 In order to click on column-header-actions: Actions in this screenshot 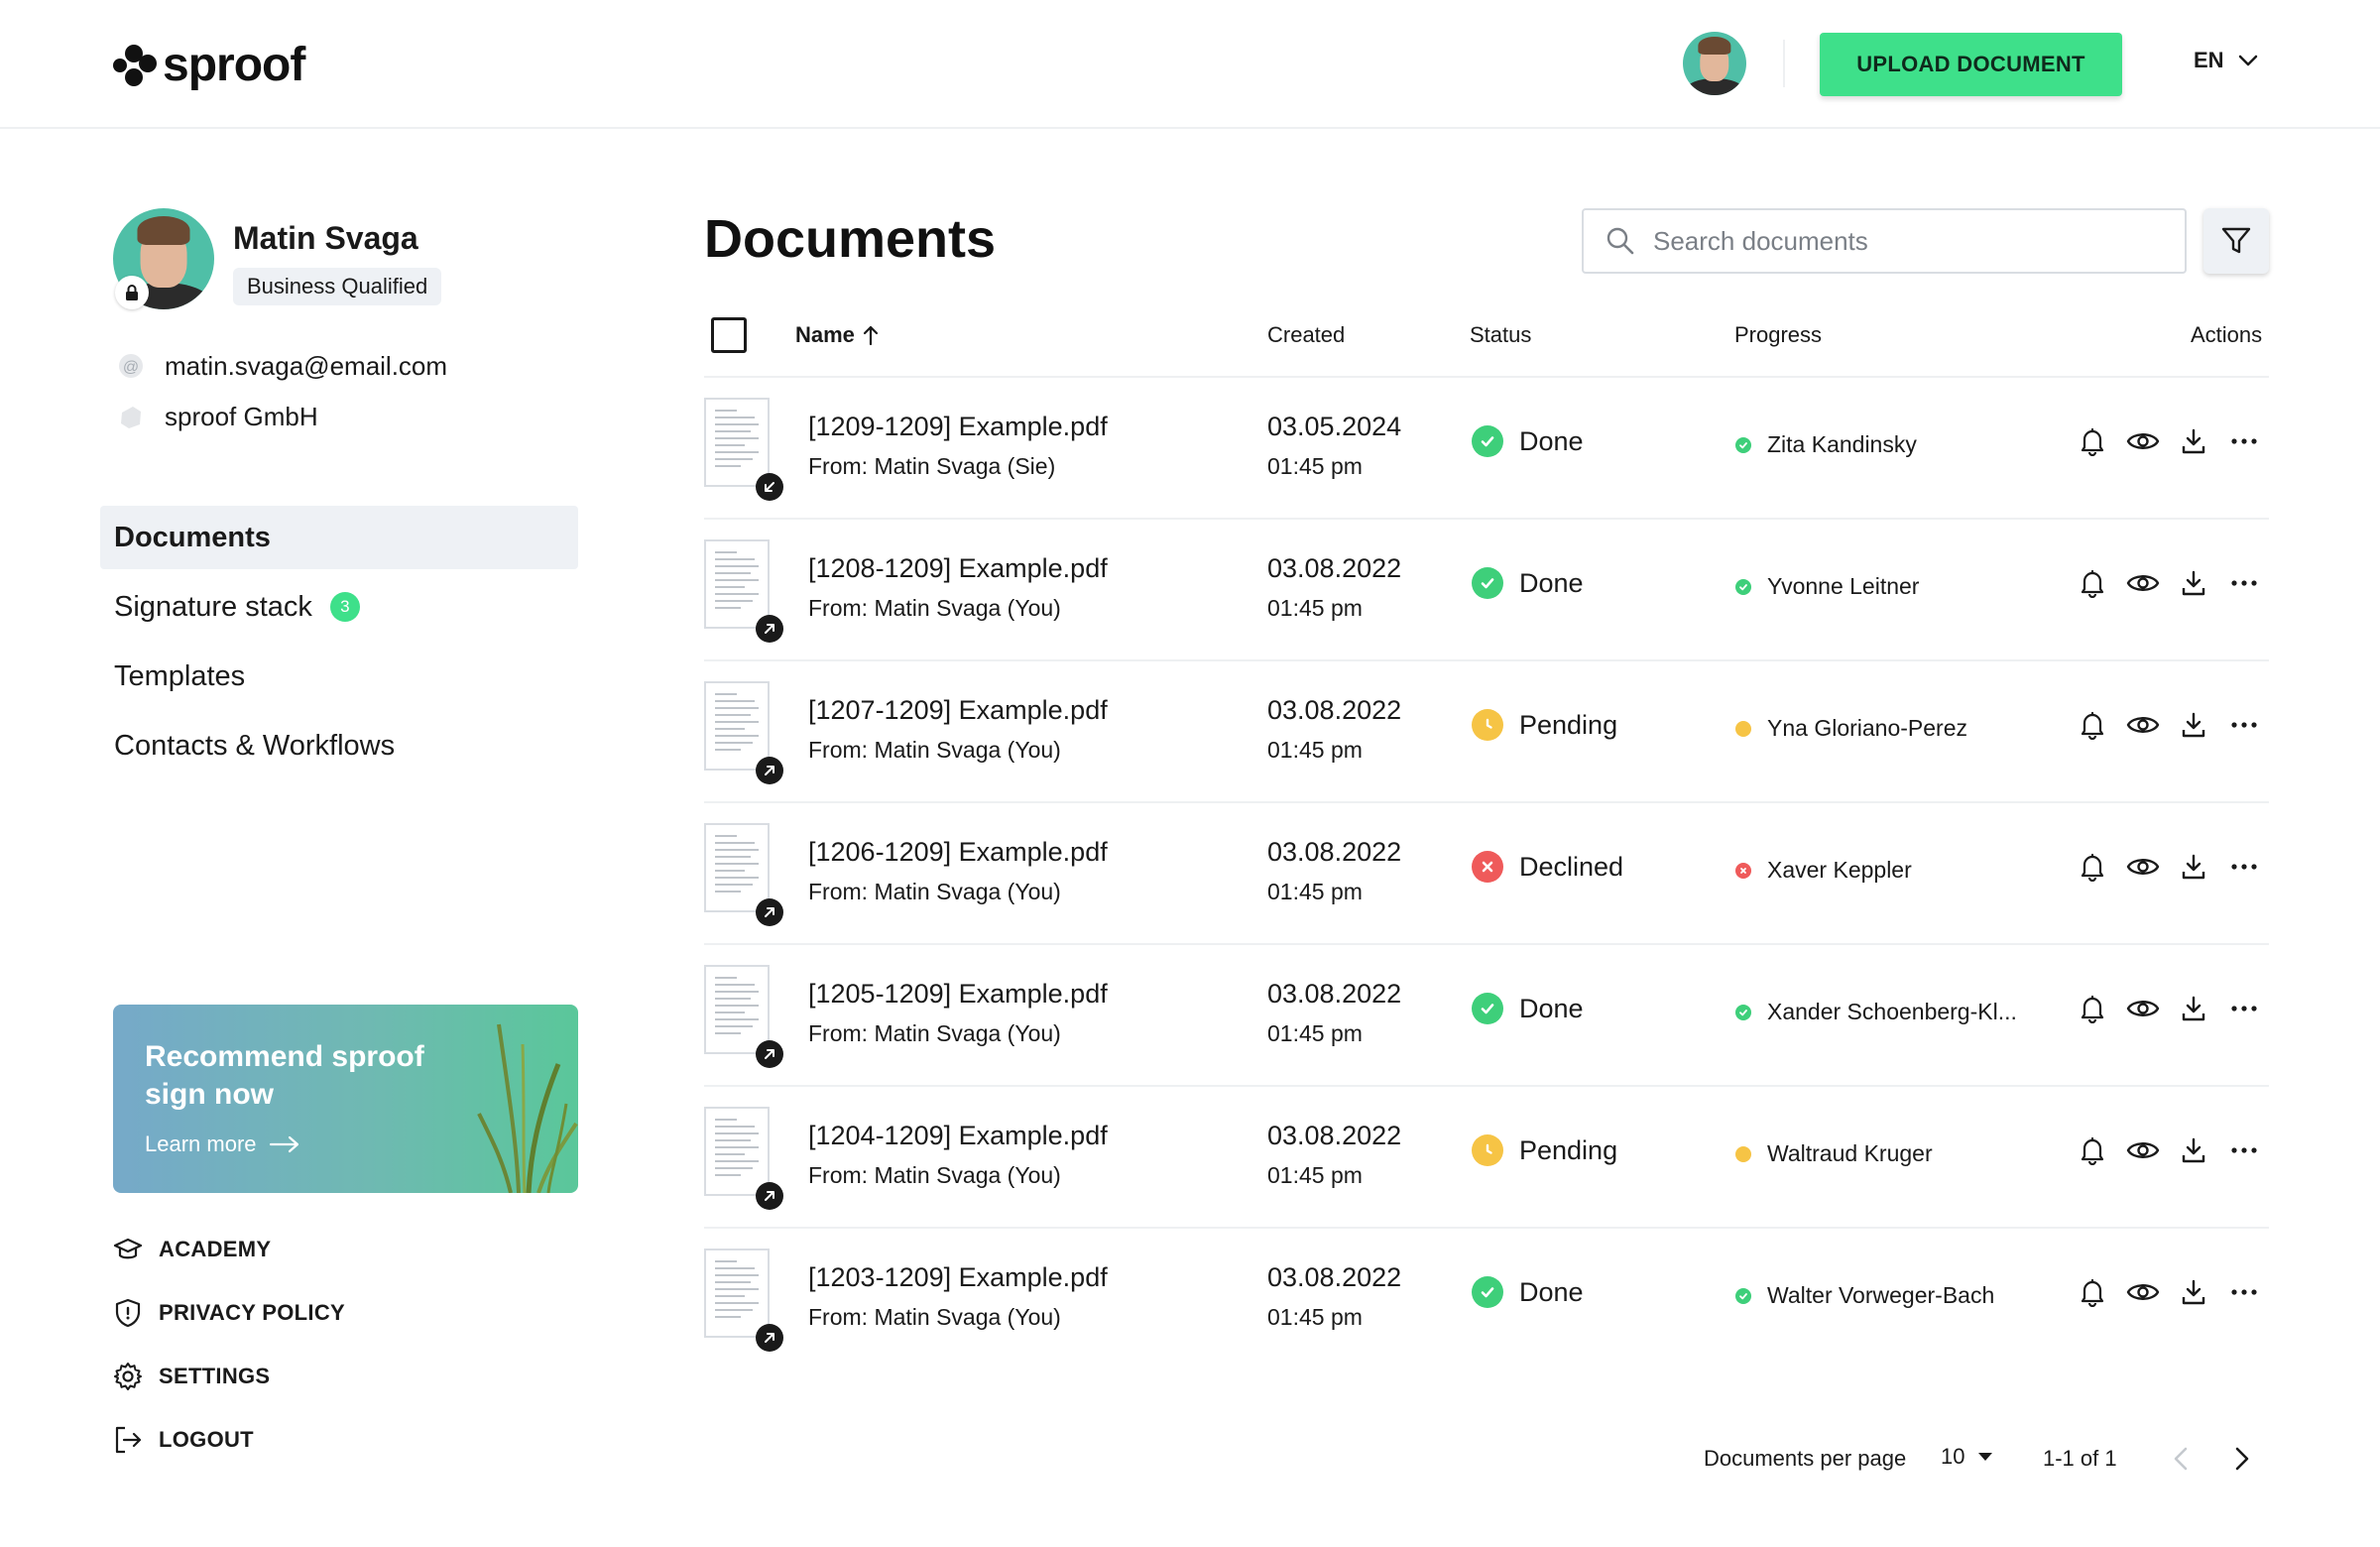, I will do `click(2227, 334)`.